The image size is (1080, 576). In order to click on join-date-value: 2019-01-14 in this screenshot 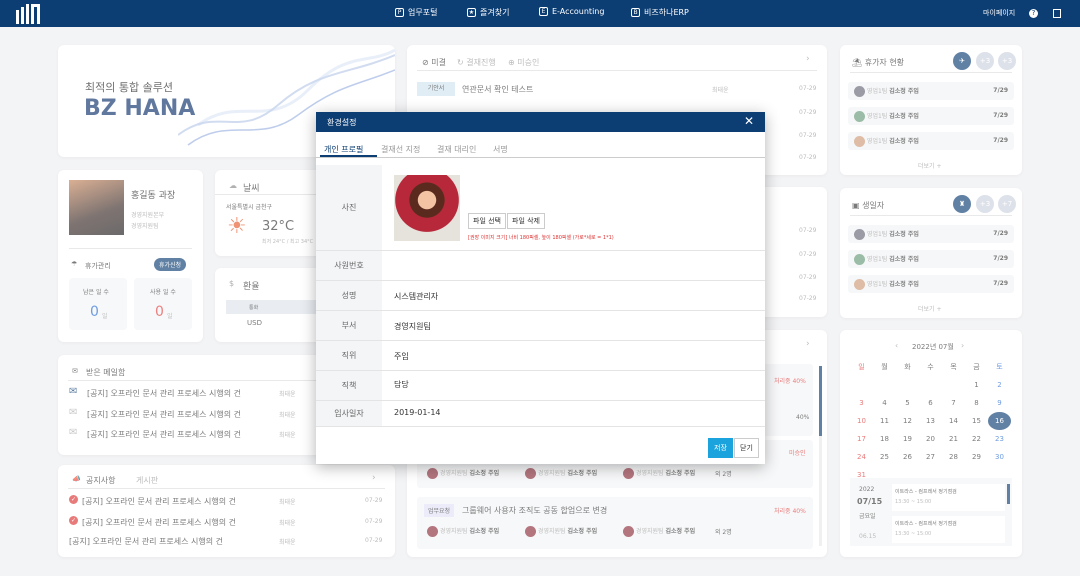, I will do `click(417, 412)`.